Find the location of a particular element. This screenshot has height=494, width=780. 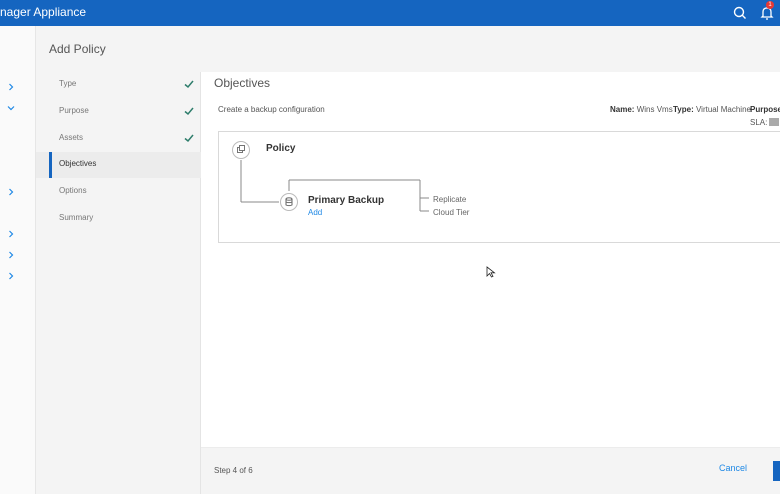

mouse-cursor-icon is located at coordinates (491, 272).